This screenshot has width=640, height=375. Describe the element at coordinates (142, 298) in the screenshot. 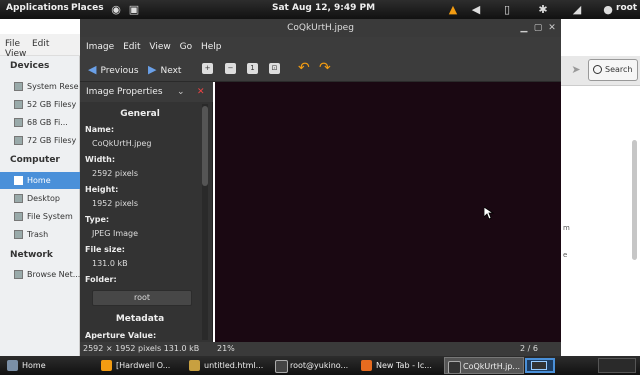

I see `folder-button: root` at that location.